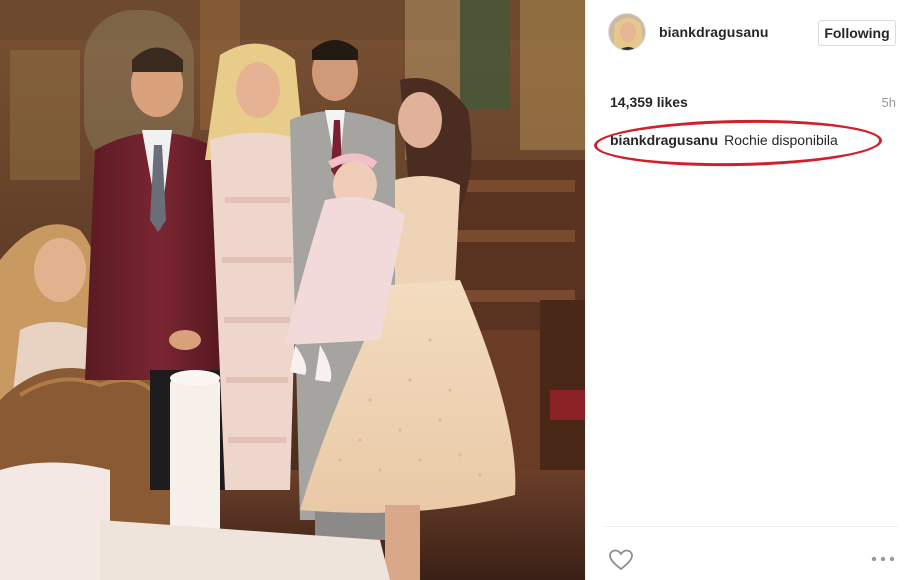 The height and width of the screenshot is (580, 912). Describe the element at coordinates (621, 560) in the screenshot. I see `heart-icon` at that location.